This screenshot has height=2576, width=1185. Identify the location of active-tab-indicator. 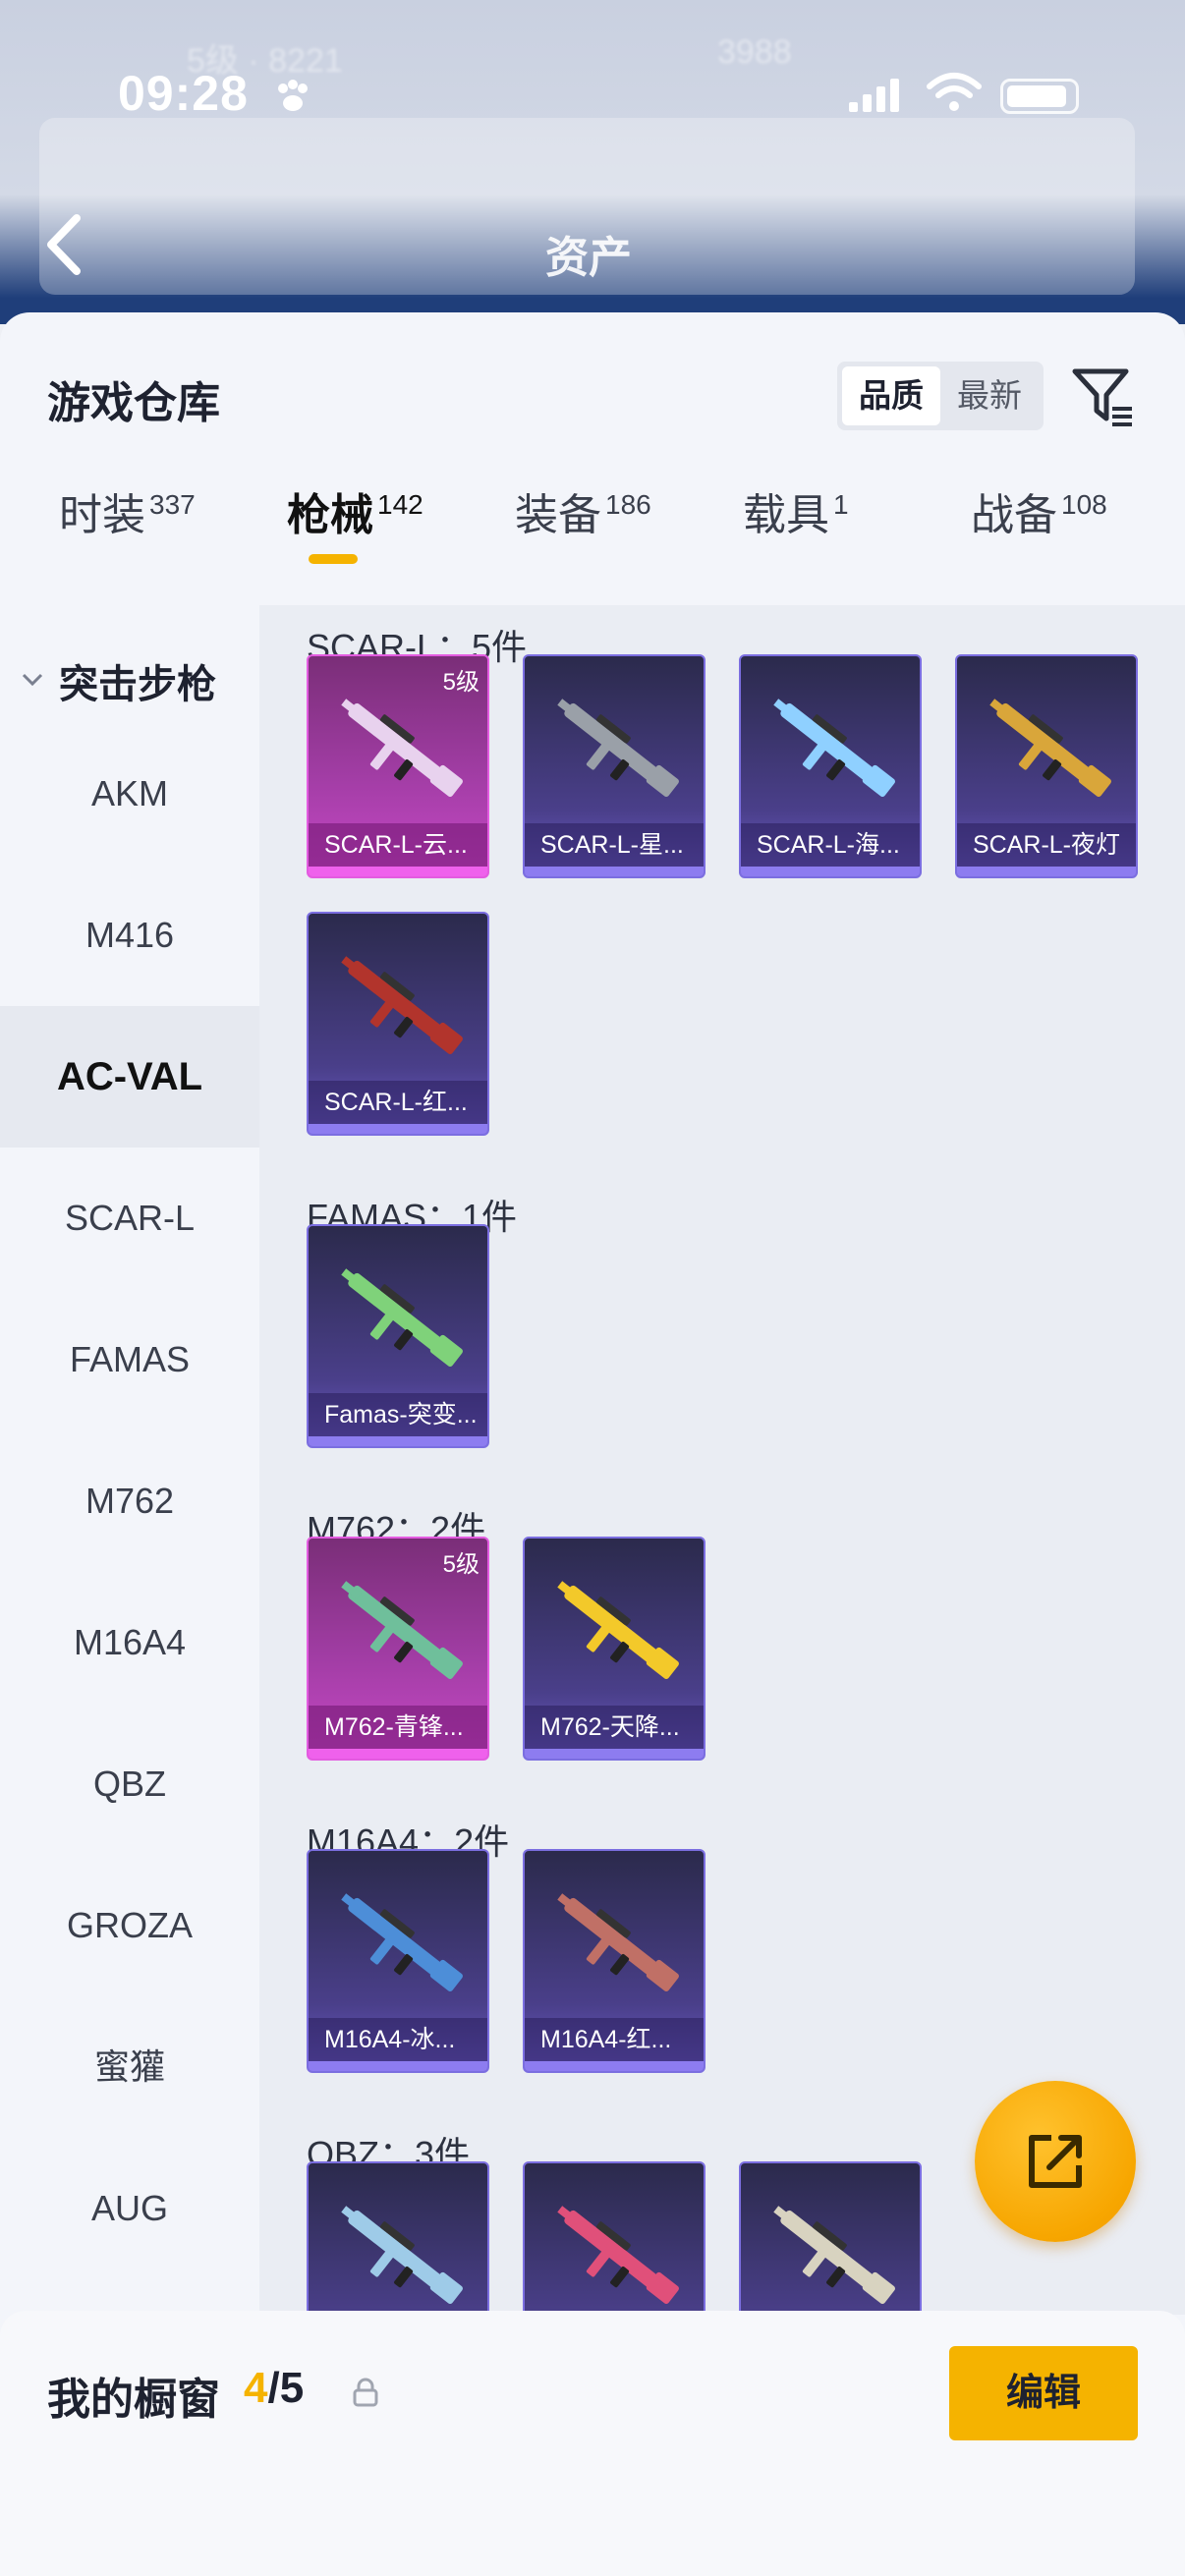
(334, 559).